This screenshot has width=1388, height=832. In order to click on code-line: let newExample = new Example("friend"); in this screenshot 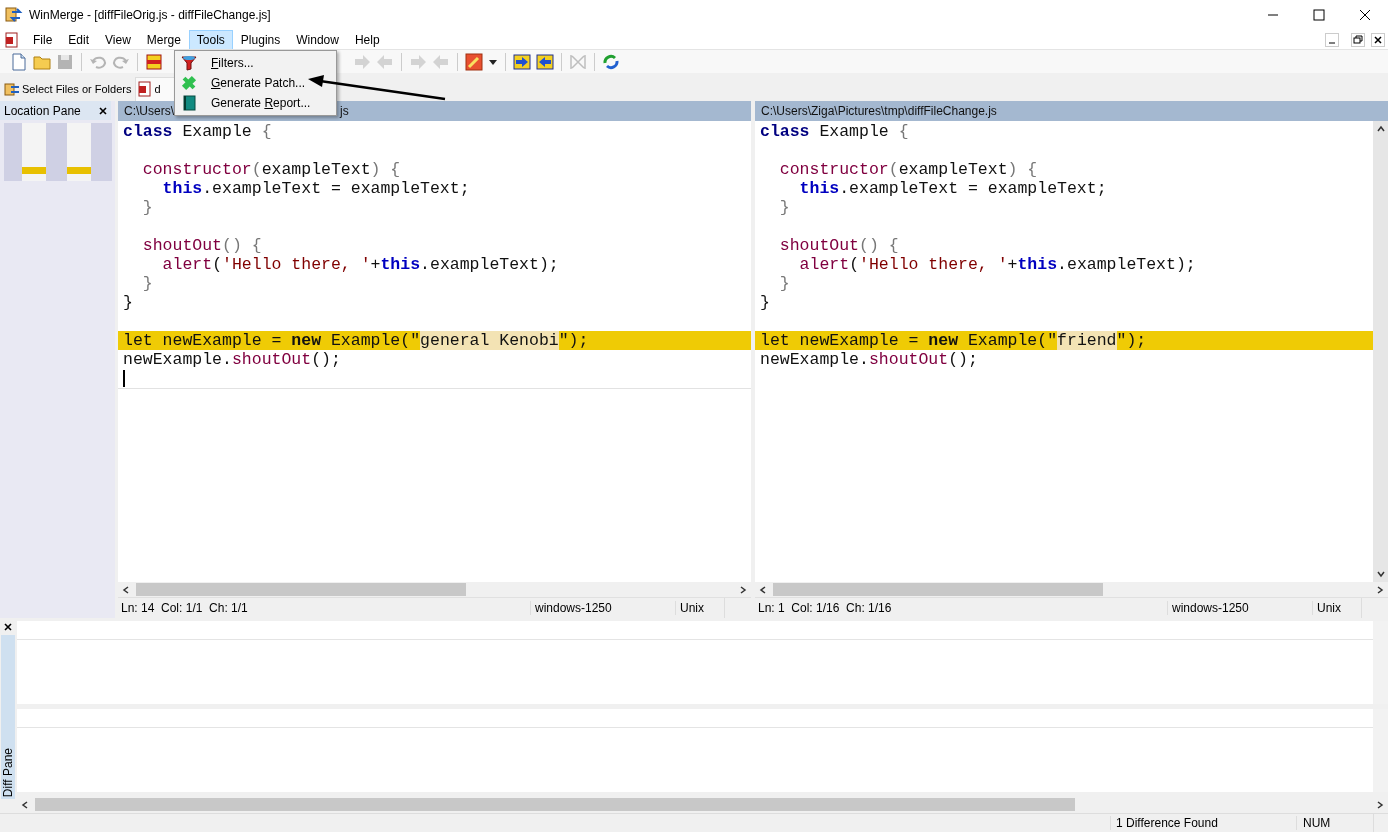, I will do `click(953, 340)`.